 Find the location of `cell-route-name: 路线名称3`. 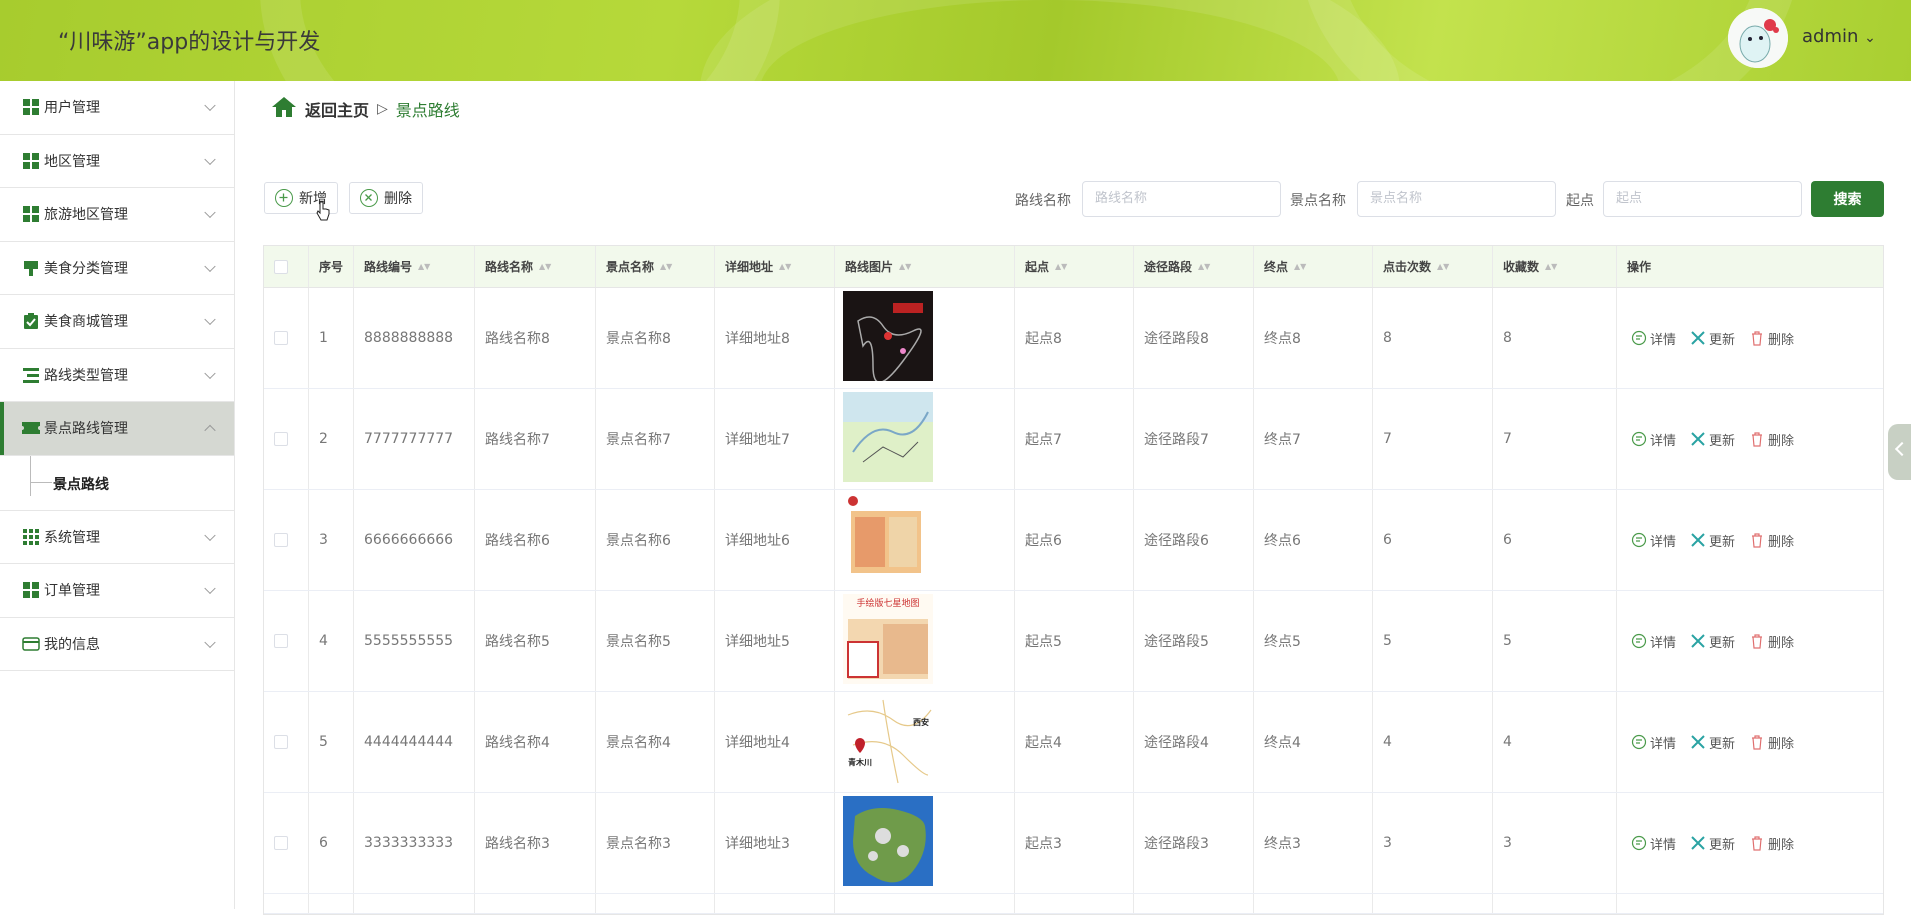

cell-route-name: 路线名称3 is located at coordinates (535, 843).